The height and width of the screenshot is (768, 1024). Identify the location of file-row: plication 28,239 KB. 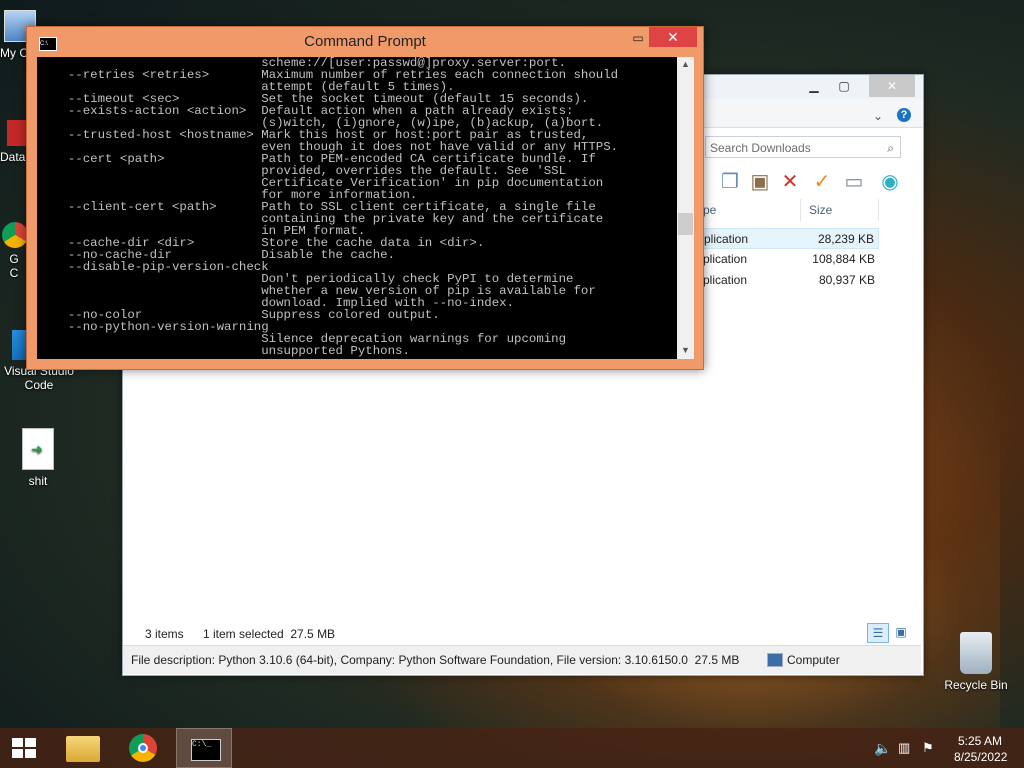
(791, 238).